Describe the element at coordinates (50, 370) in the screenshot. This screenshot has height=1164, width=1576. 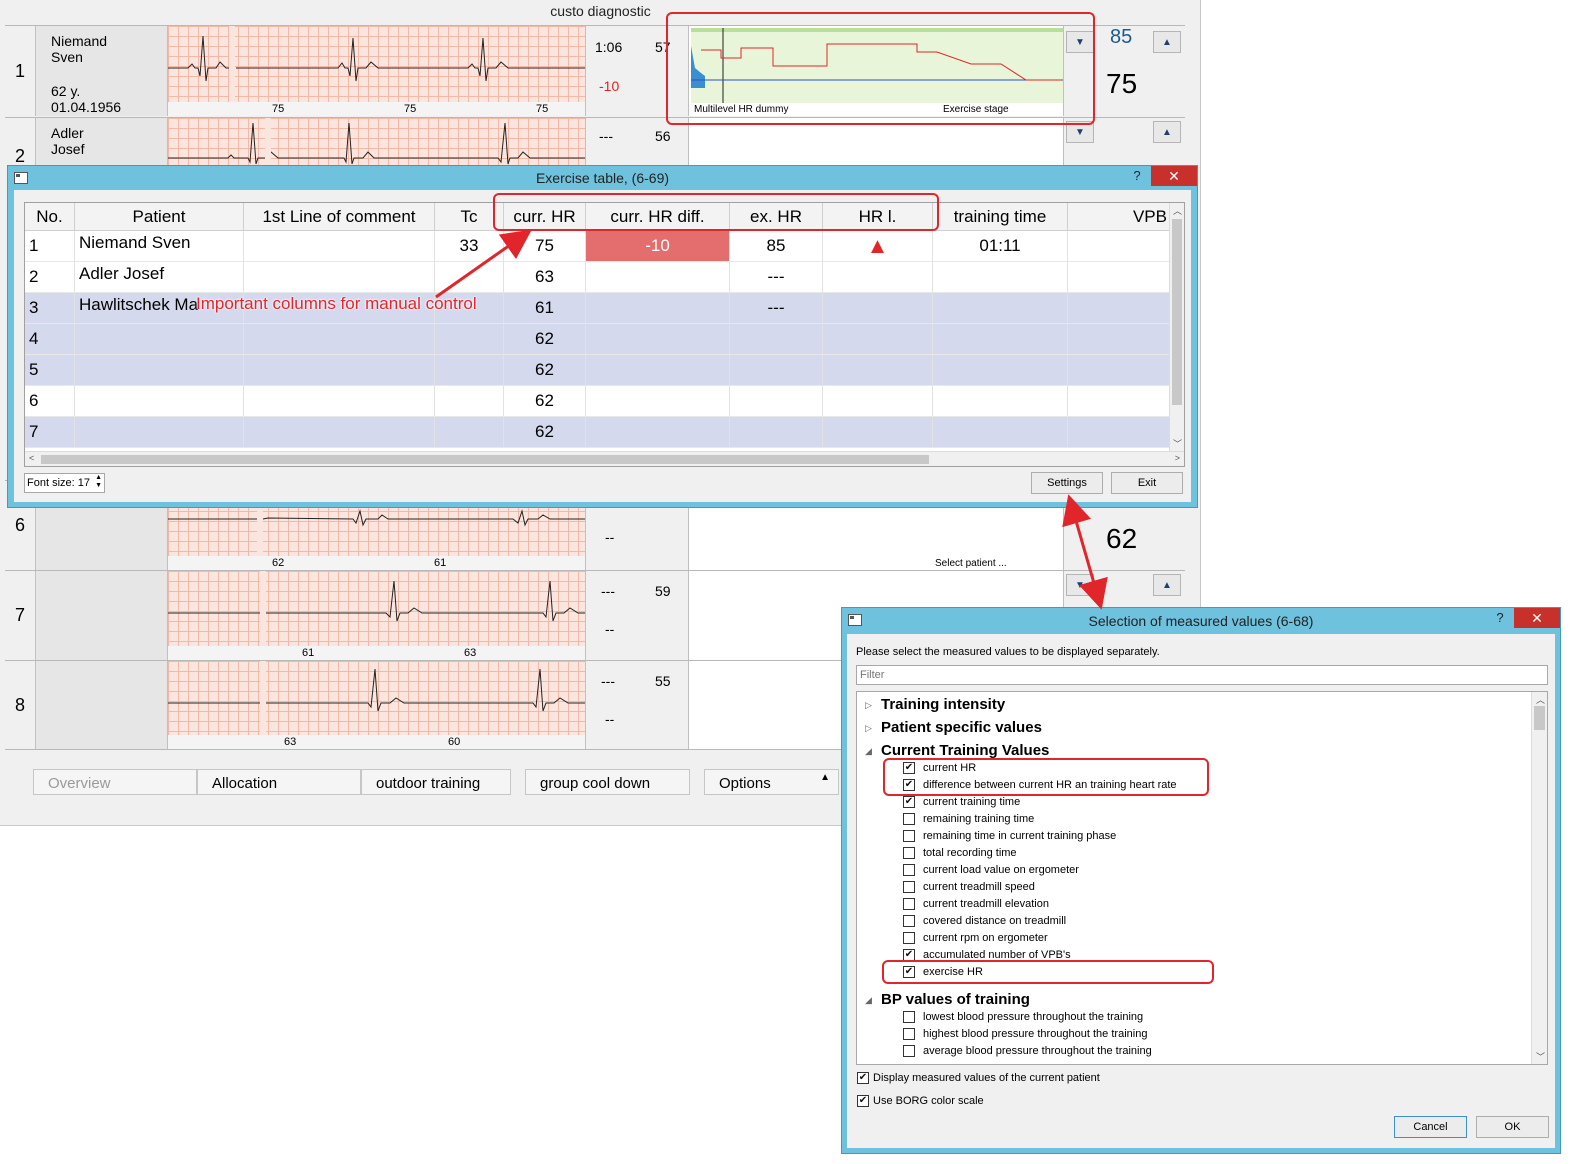
I see `row-number-cell: 5` at that location.